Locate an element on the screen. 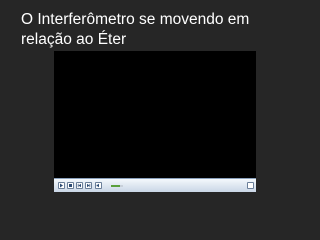  mute-icon is located at coordinates (97, 185).